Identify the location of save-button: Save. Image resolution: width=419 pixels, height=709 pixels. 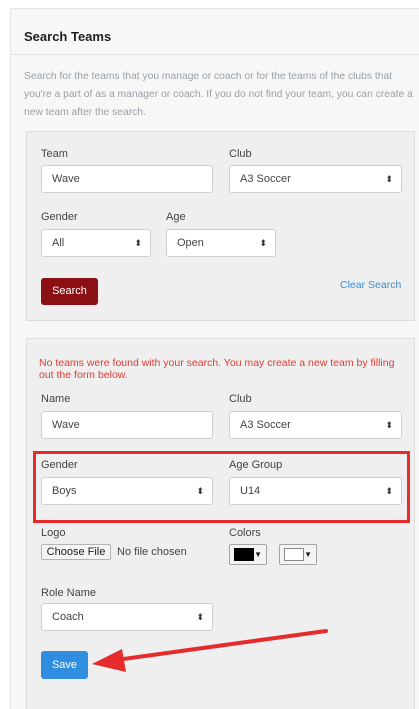
(64, 665).